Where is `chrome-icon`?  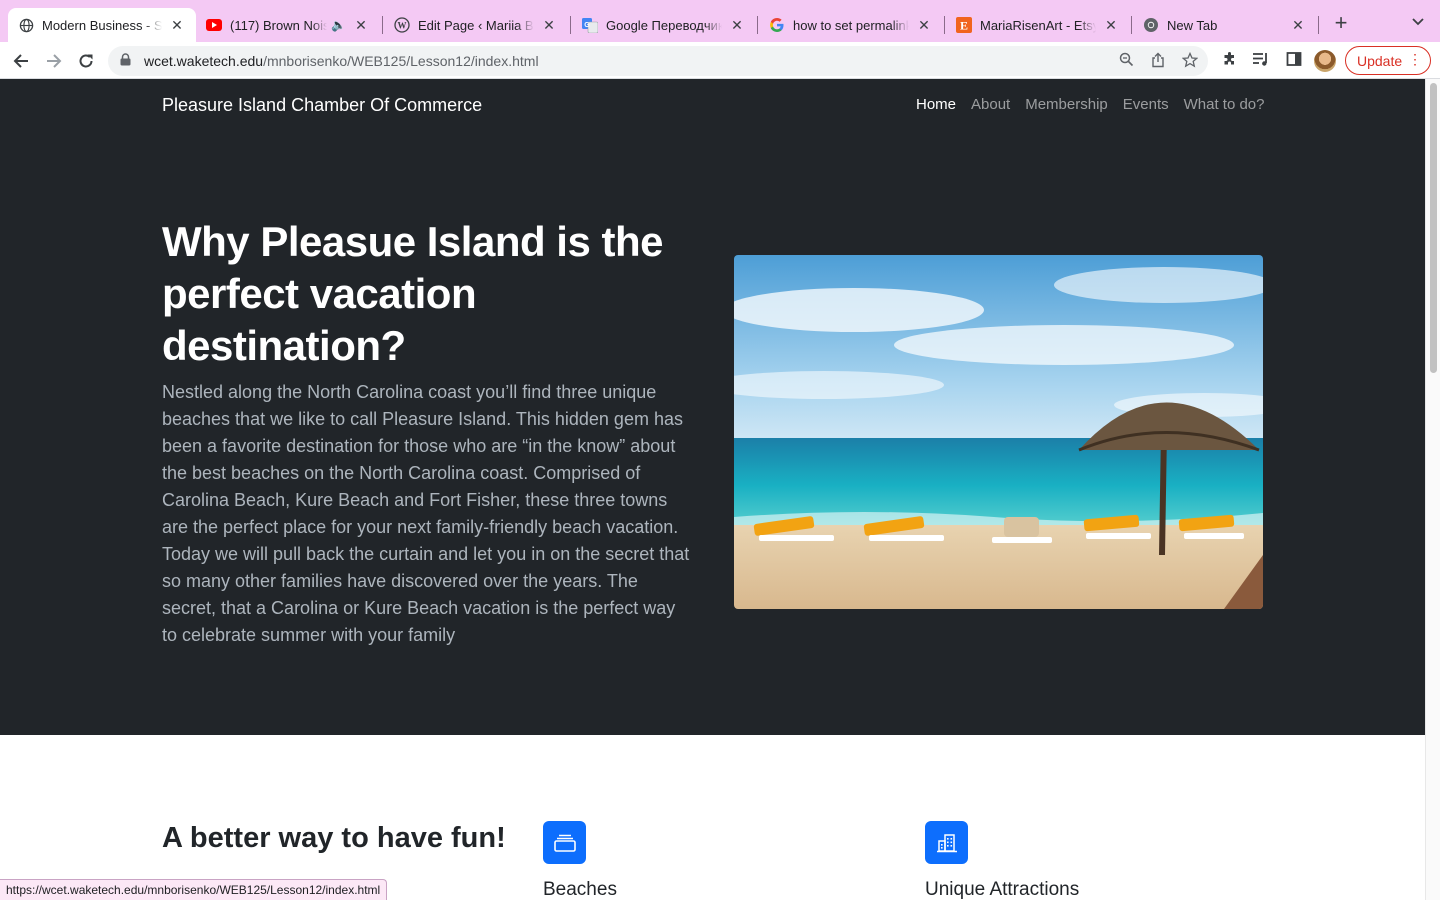
chrome-icon is located at coordinates (1151, 25).